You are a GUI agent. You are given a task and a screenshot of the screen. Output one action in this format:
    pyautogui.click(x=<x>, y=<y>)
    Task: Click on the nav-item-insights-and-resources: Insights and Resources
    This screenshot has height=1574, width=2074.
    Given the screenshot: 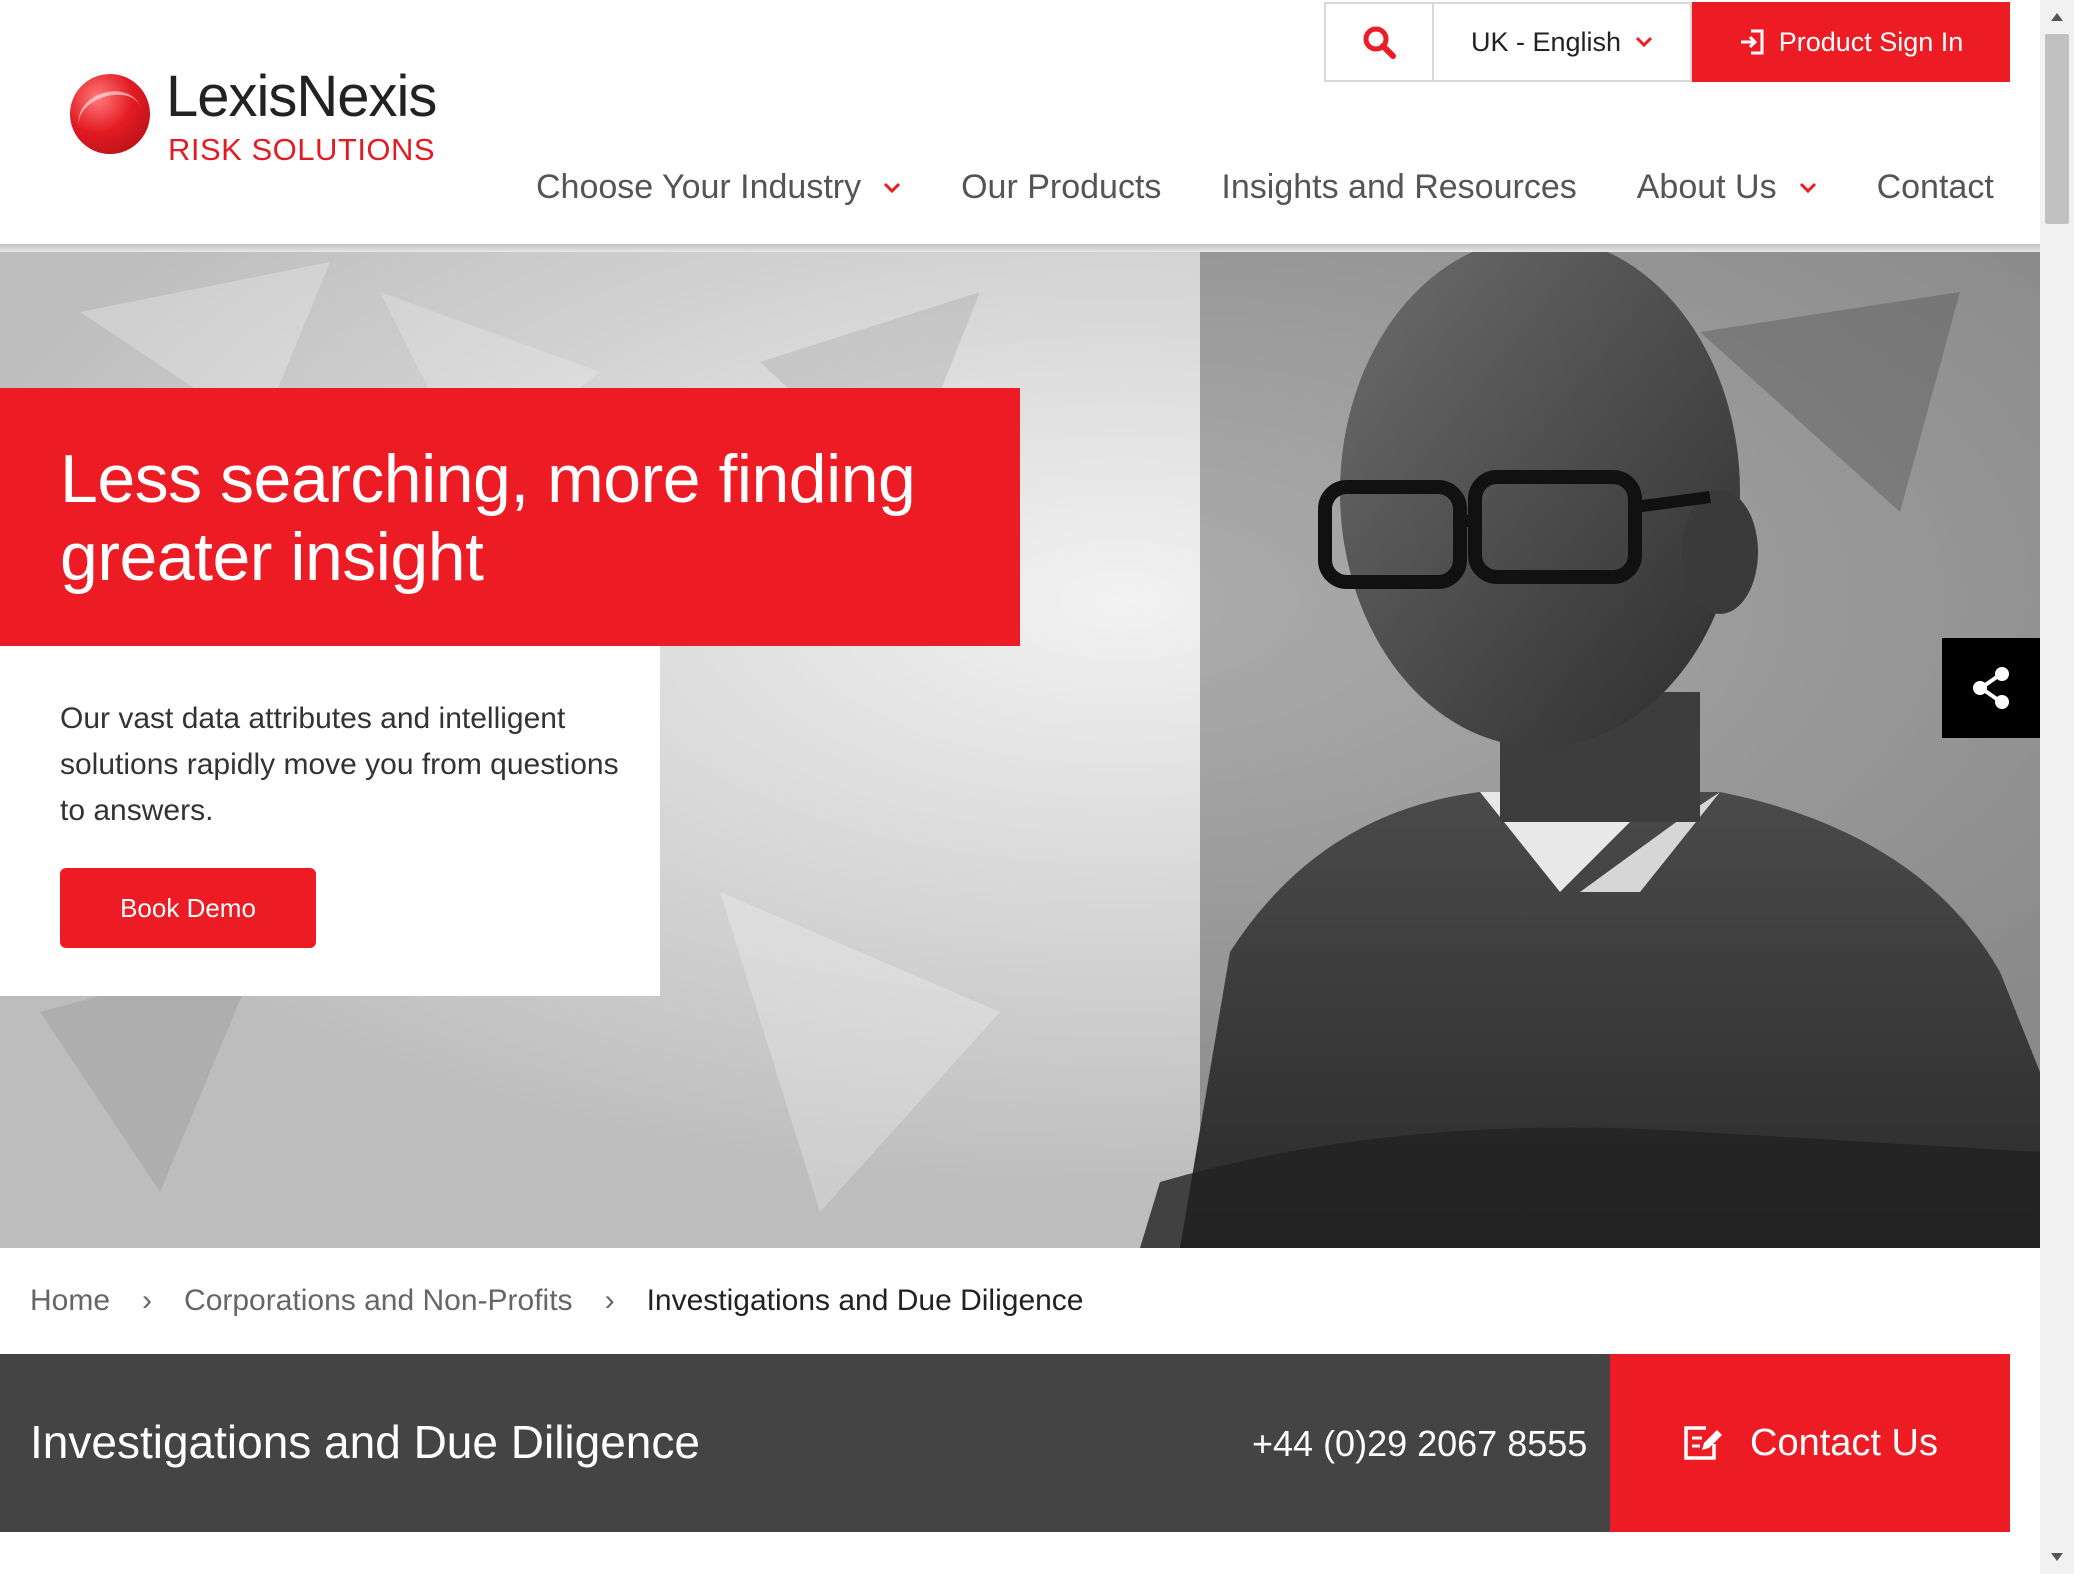 What is the action you would take?
    pyautogui.click(x=1398, y=187)
    